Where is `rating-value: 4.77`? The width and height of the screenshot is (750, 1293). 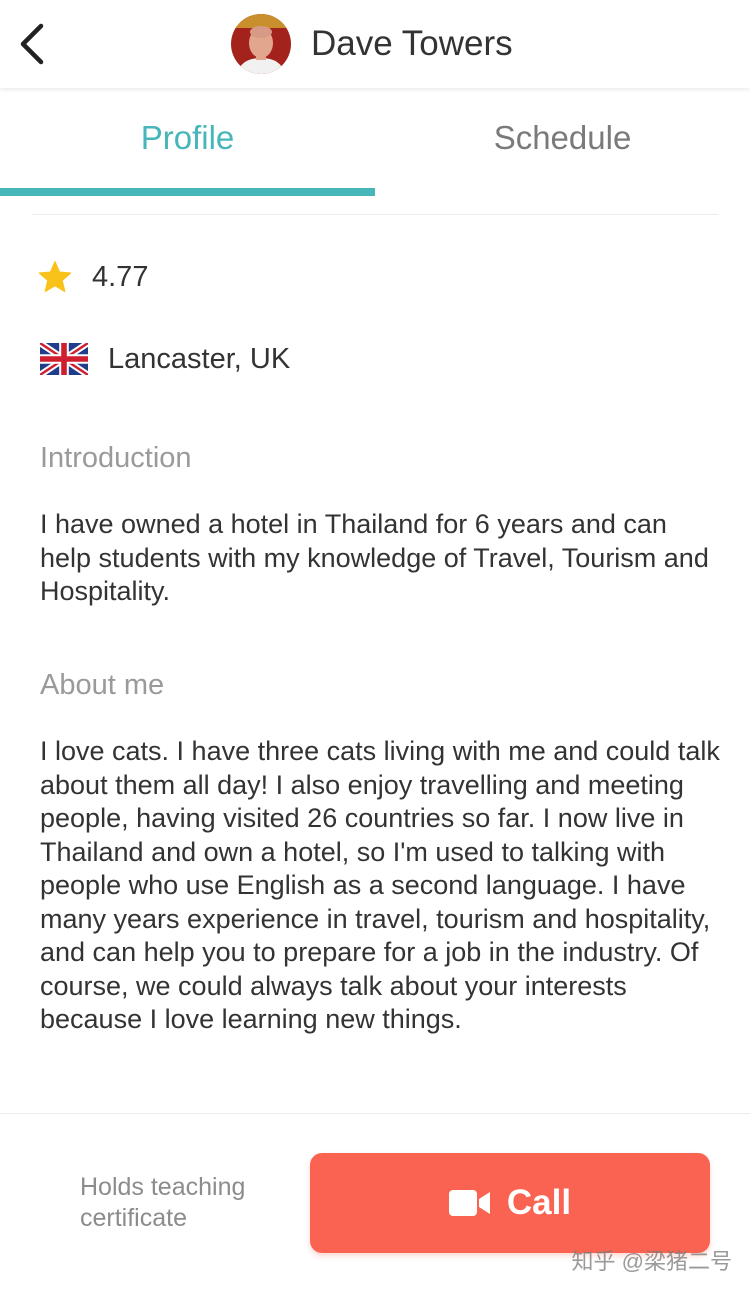 rating-value: 4.77 is located at coordinates (120, 276).